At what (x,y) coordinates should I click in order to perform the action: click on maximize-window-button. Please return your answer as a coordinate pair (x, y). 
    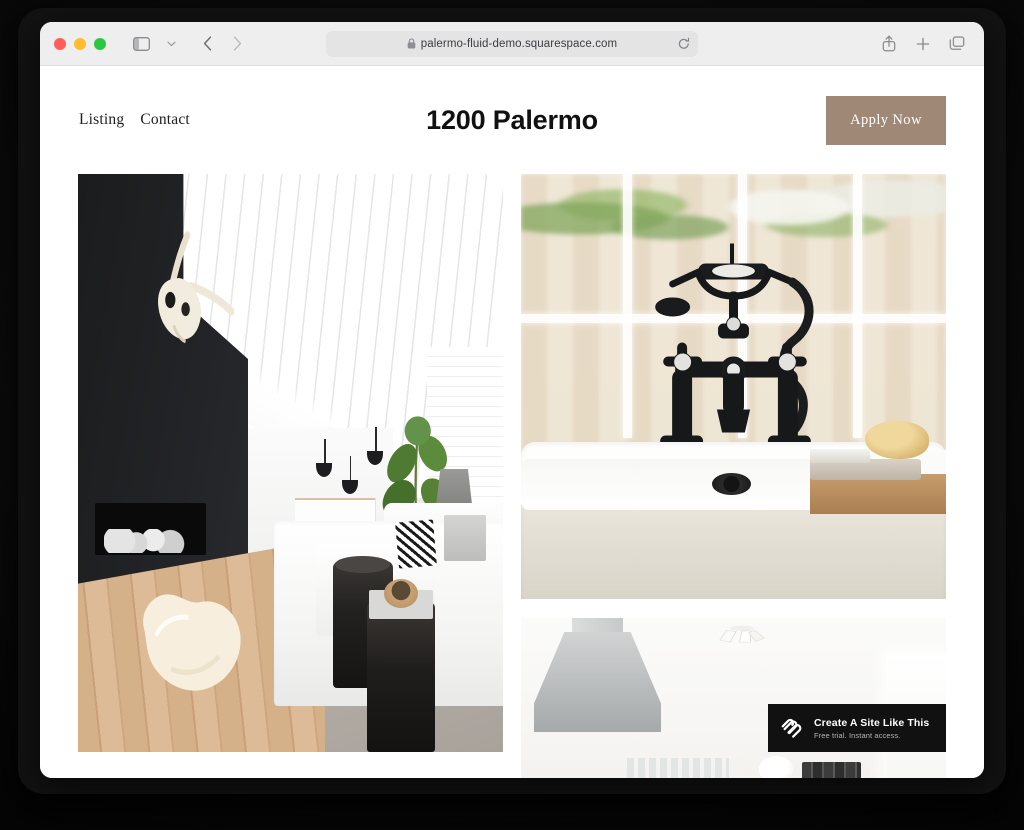
    Looking at the image, I should click on (100, 43).